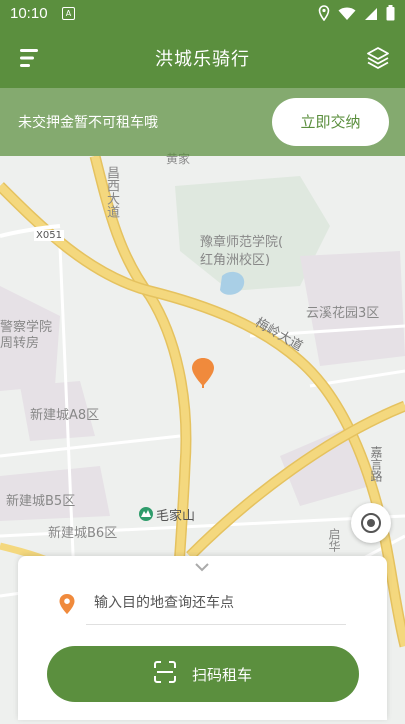 Image resolution: width=405 pixels, height=724 pixels. I want to click on deposit-banner: 未交押金暂不可租车哦 立即交纳, so click(202, 122).